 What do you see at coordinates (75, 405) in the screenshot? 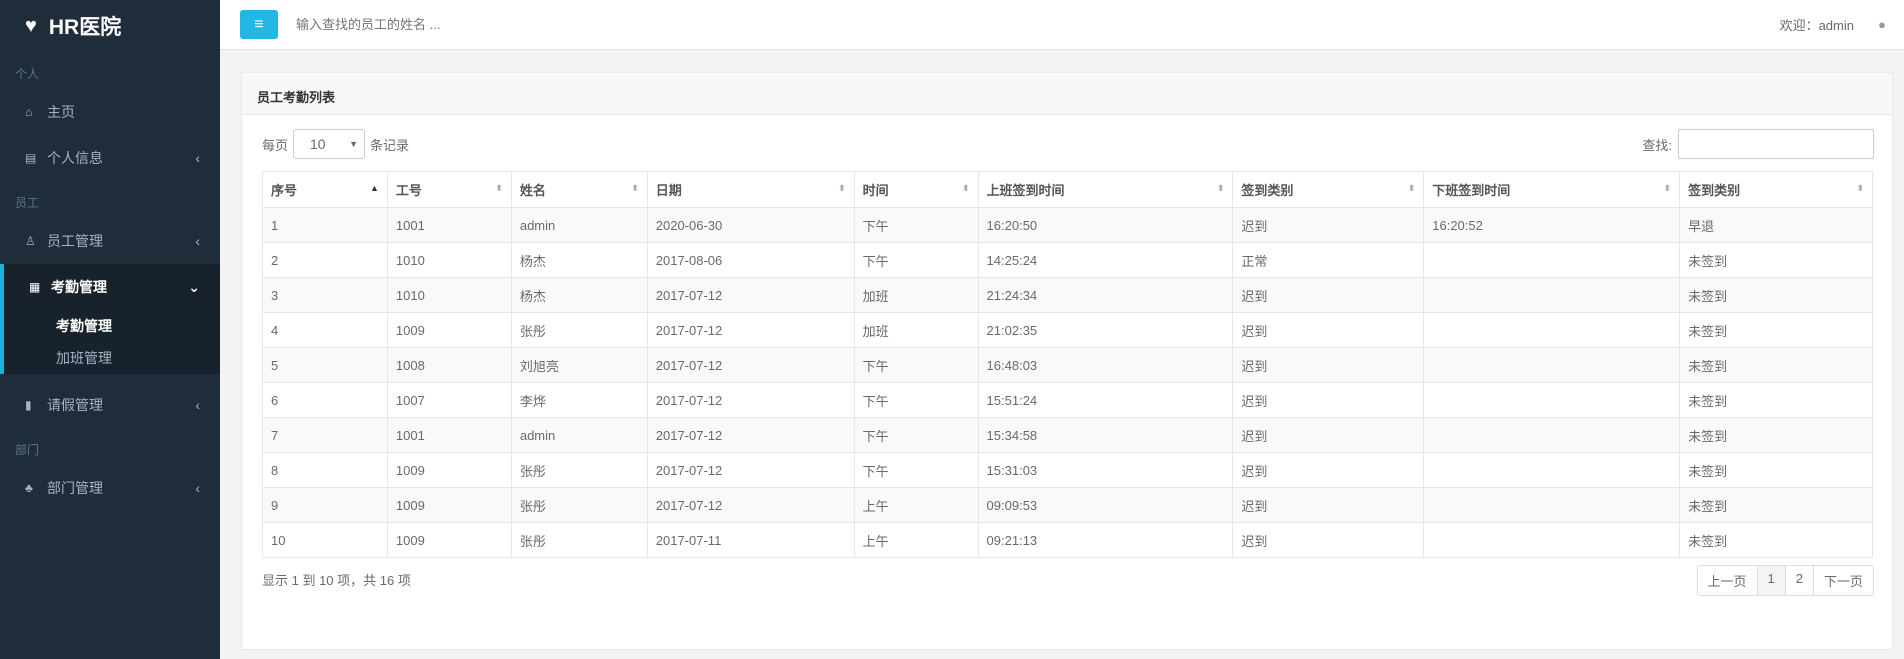
I see `sidebar-item-label: 请假管理` at bounding box center [75, 405].